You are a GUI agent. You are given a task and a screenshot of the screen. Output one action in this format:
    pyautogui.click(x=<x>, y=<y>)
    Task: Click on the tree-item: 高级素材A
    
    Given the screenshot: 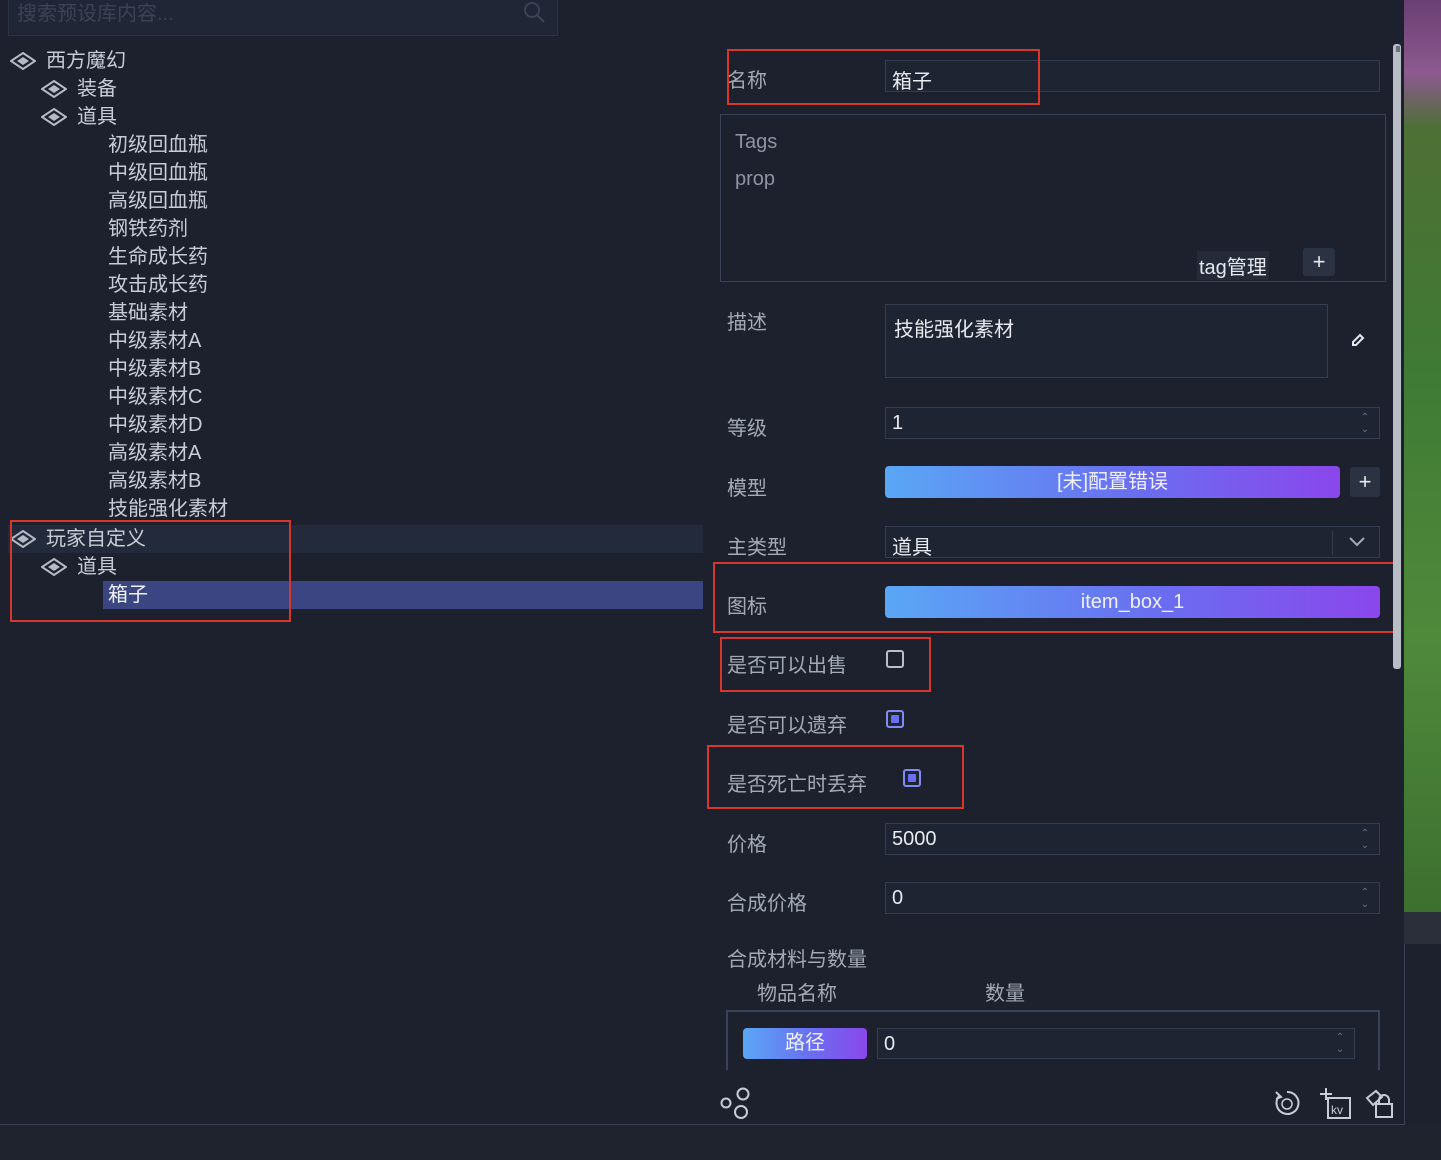 What is the action you would take?
    pyautogui.click(x=154, y=453)
    